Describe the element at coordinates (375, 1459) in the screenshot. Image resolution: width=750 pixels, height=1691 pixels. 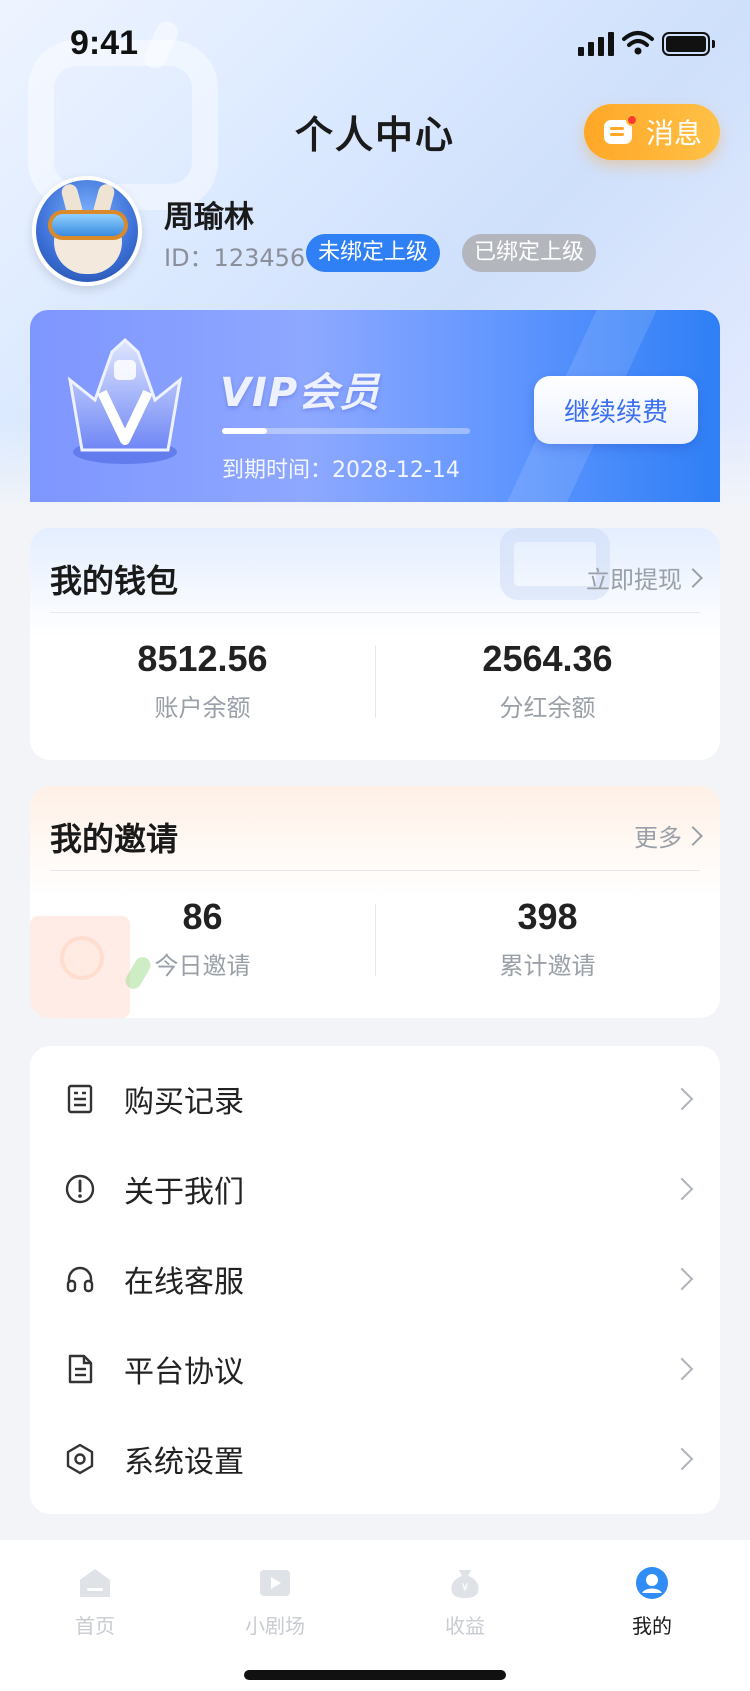
I see `menu-item-system-settings: 系统设置` at that location.